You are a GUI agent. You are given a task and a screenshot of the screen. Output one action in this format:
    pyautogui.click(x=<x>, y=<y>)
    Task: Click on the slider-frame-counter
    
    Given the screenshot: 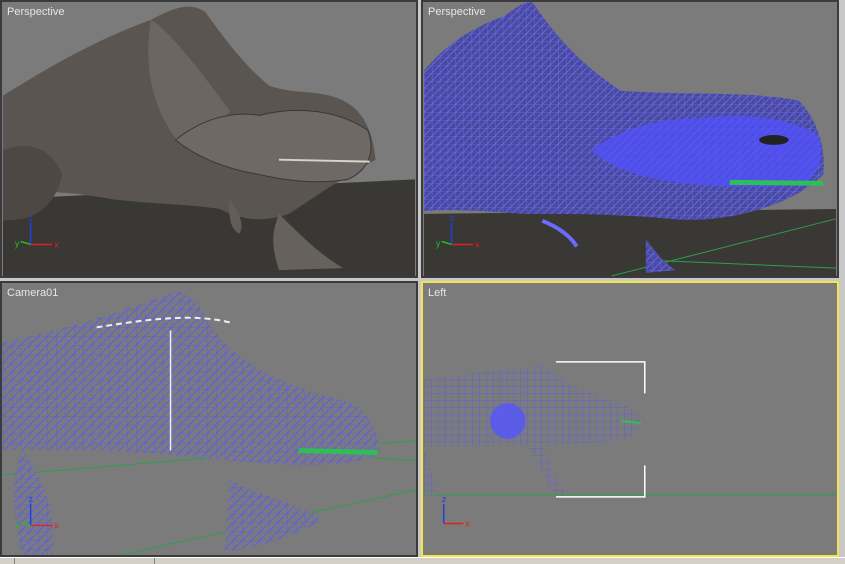 What is the action you would take?
    pyautogui.click(x=84, y=561)
    